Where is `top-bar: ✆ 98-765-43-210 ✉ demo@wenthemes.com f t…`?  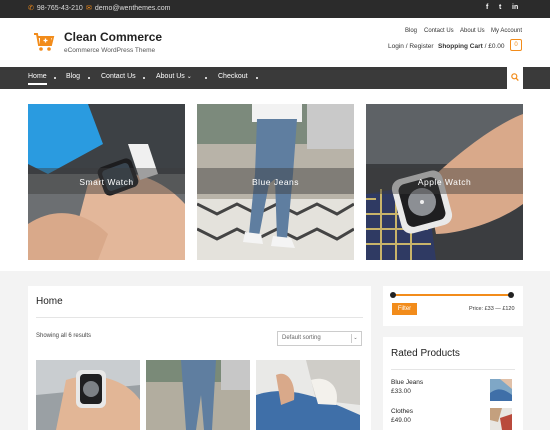
top-bar: ✆ 98-765-43-210 ✉ demo@wenthemes.com f t… is located at coordinates (275, 9).